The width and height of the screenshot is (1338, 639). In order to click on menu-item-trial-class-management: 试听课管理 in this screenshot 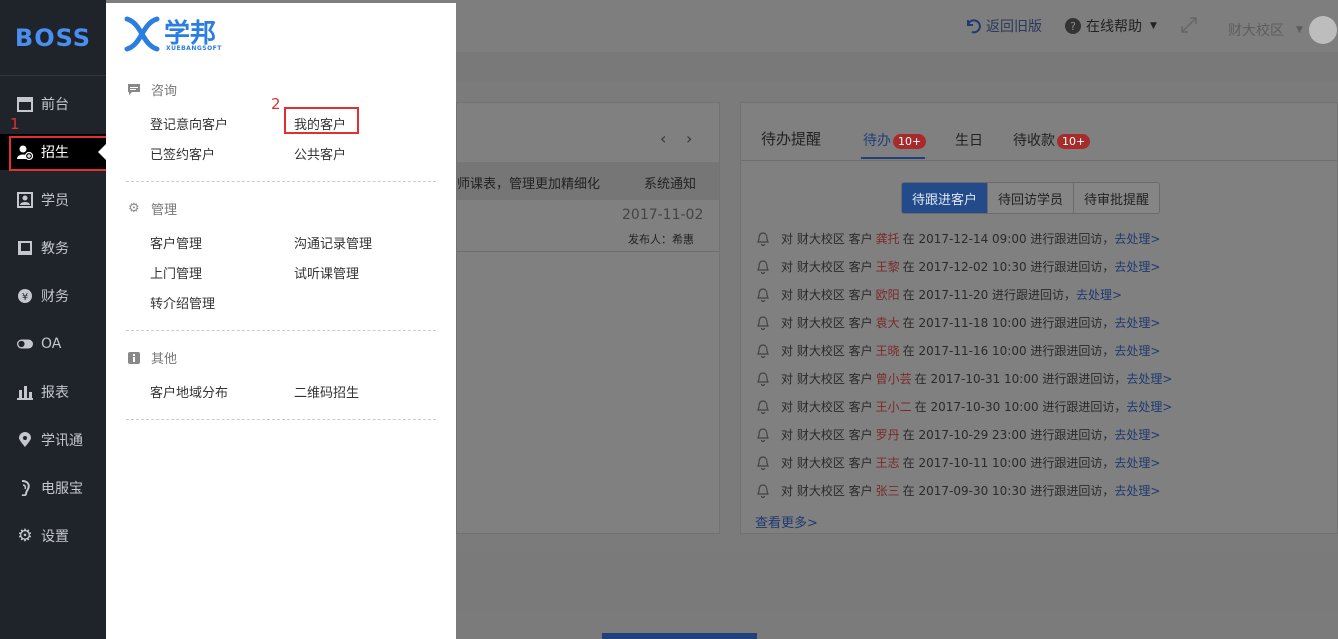, I will do `click(326, 272)`.